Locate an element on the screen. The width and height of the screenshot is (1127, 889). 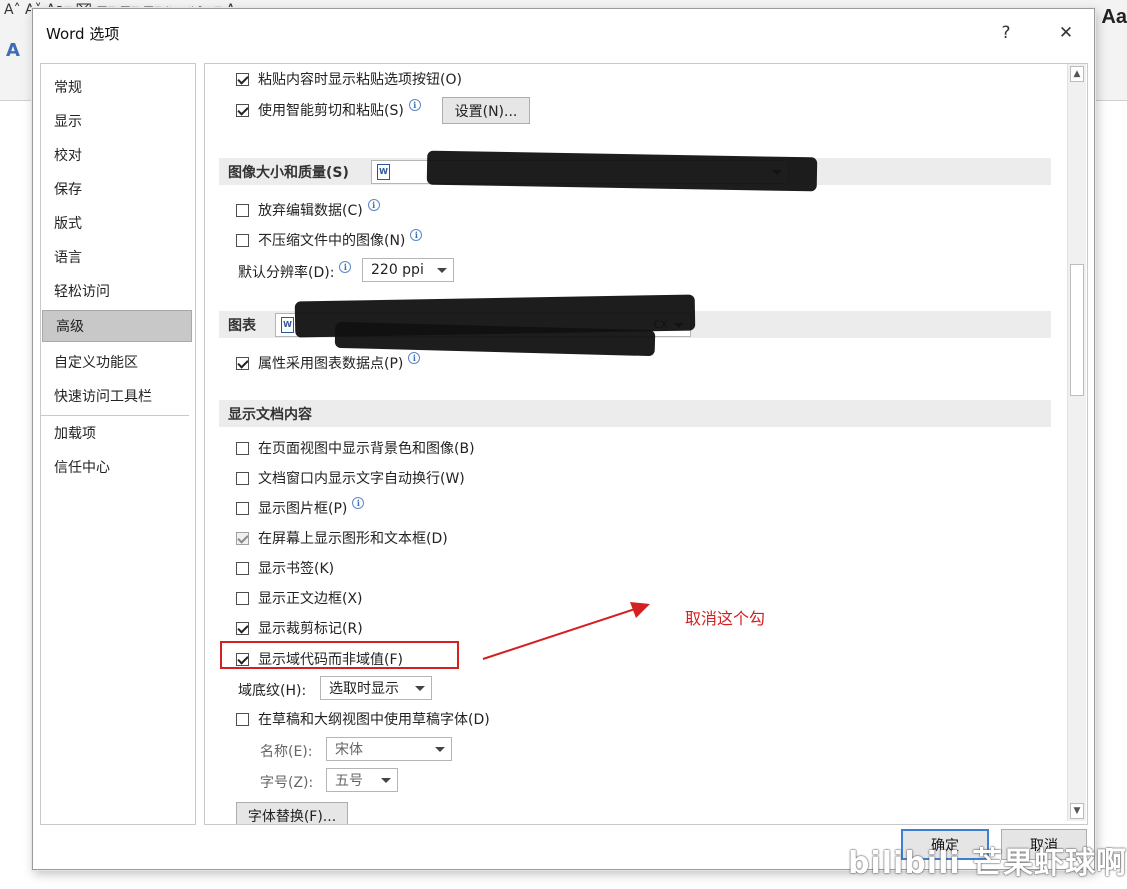
redaction-mark is located at coordinates (622, 171).